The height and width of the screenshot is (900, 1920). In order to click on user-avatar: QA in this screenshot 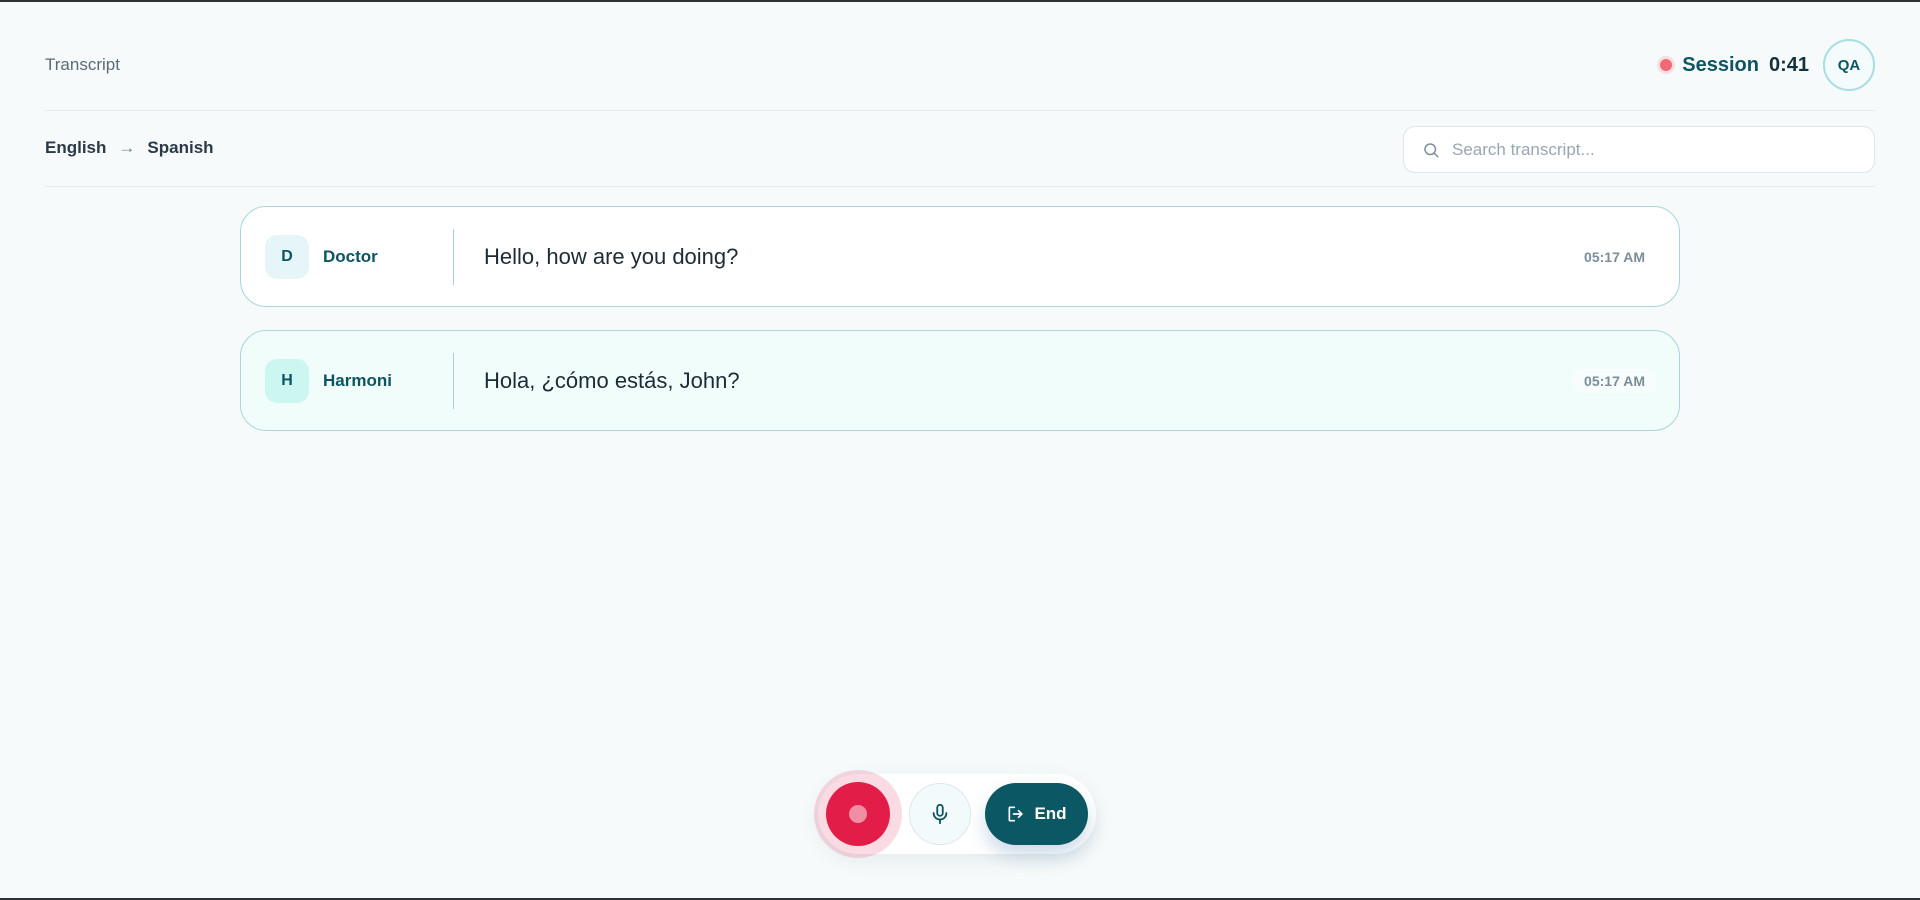, I will do `click(1849, 65)`.